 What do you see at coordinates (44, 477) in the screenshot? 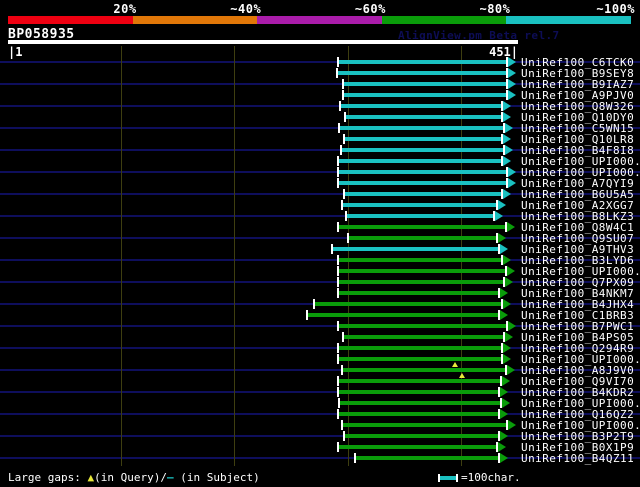
I see `gaps-legend-label: Large gaps:` at bounding box center [44, 477].